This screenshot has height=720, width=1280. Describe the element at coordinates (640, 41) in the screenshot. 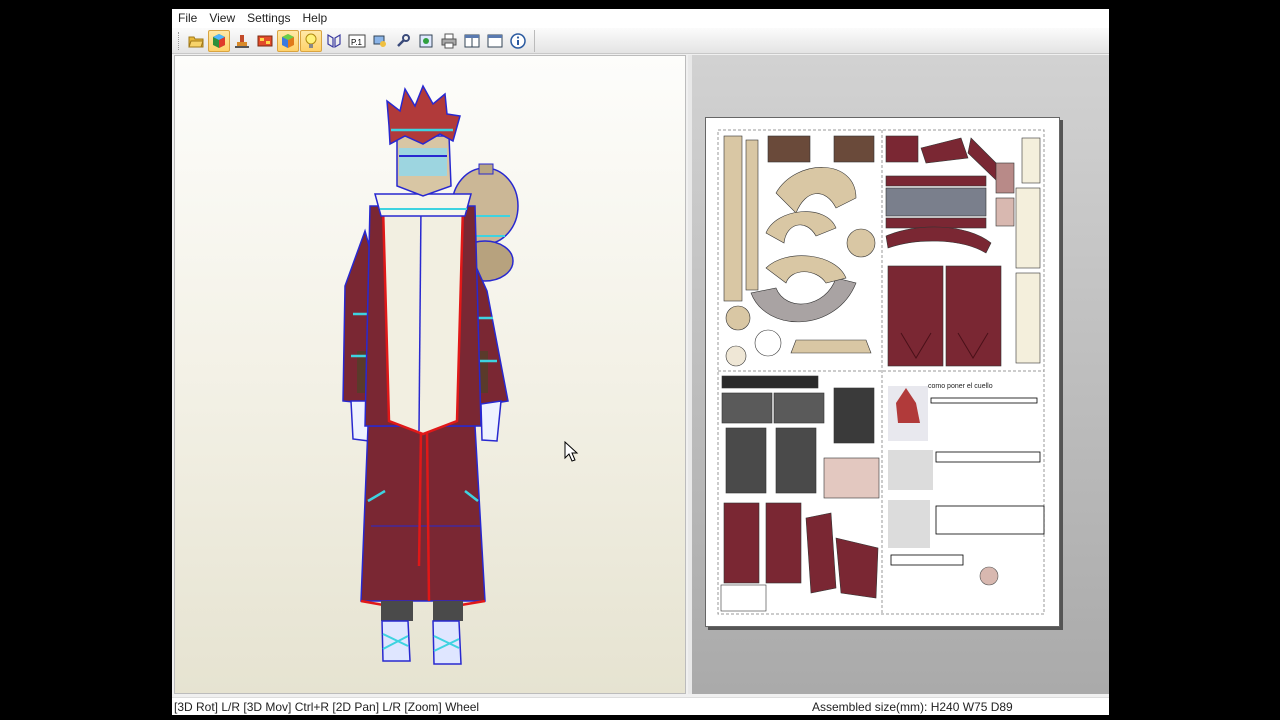

I see `toolbar: P.1` at that location.